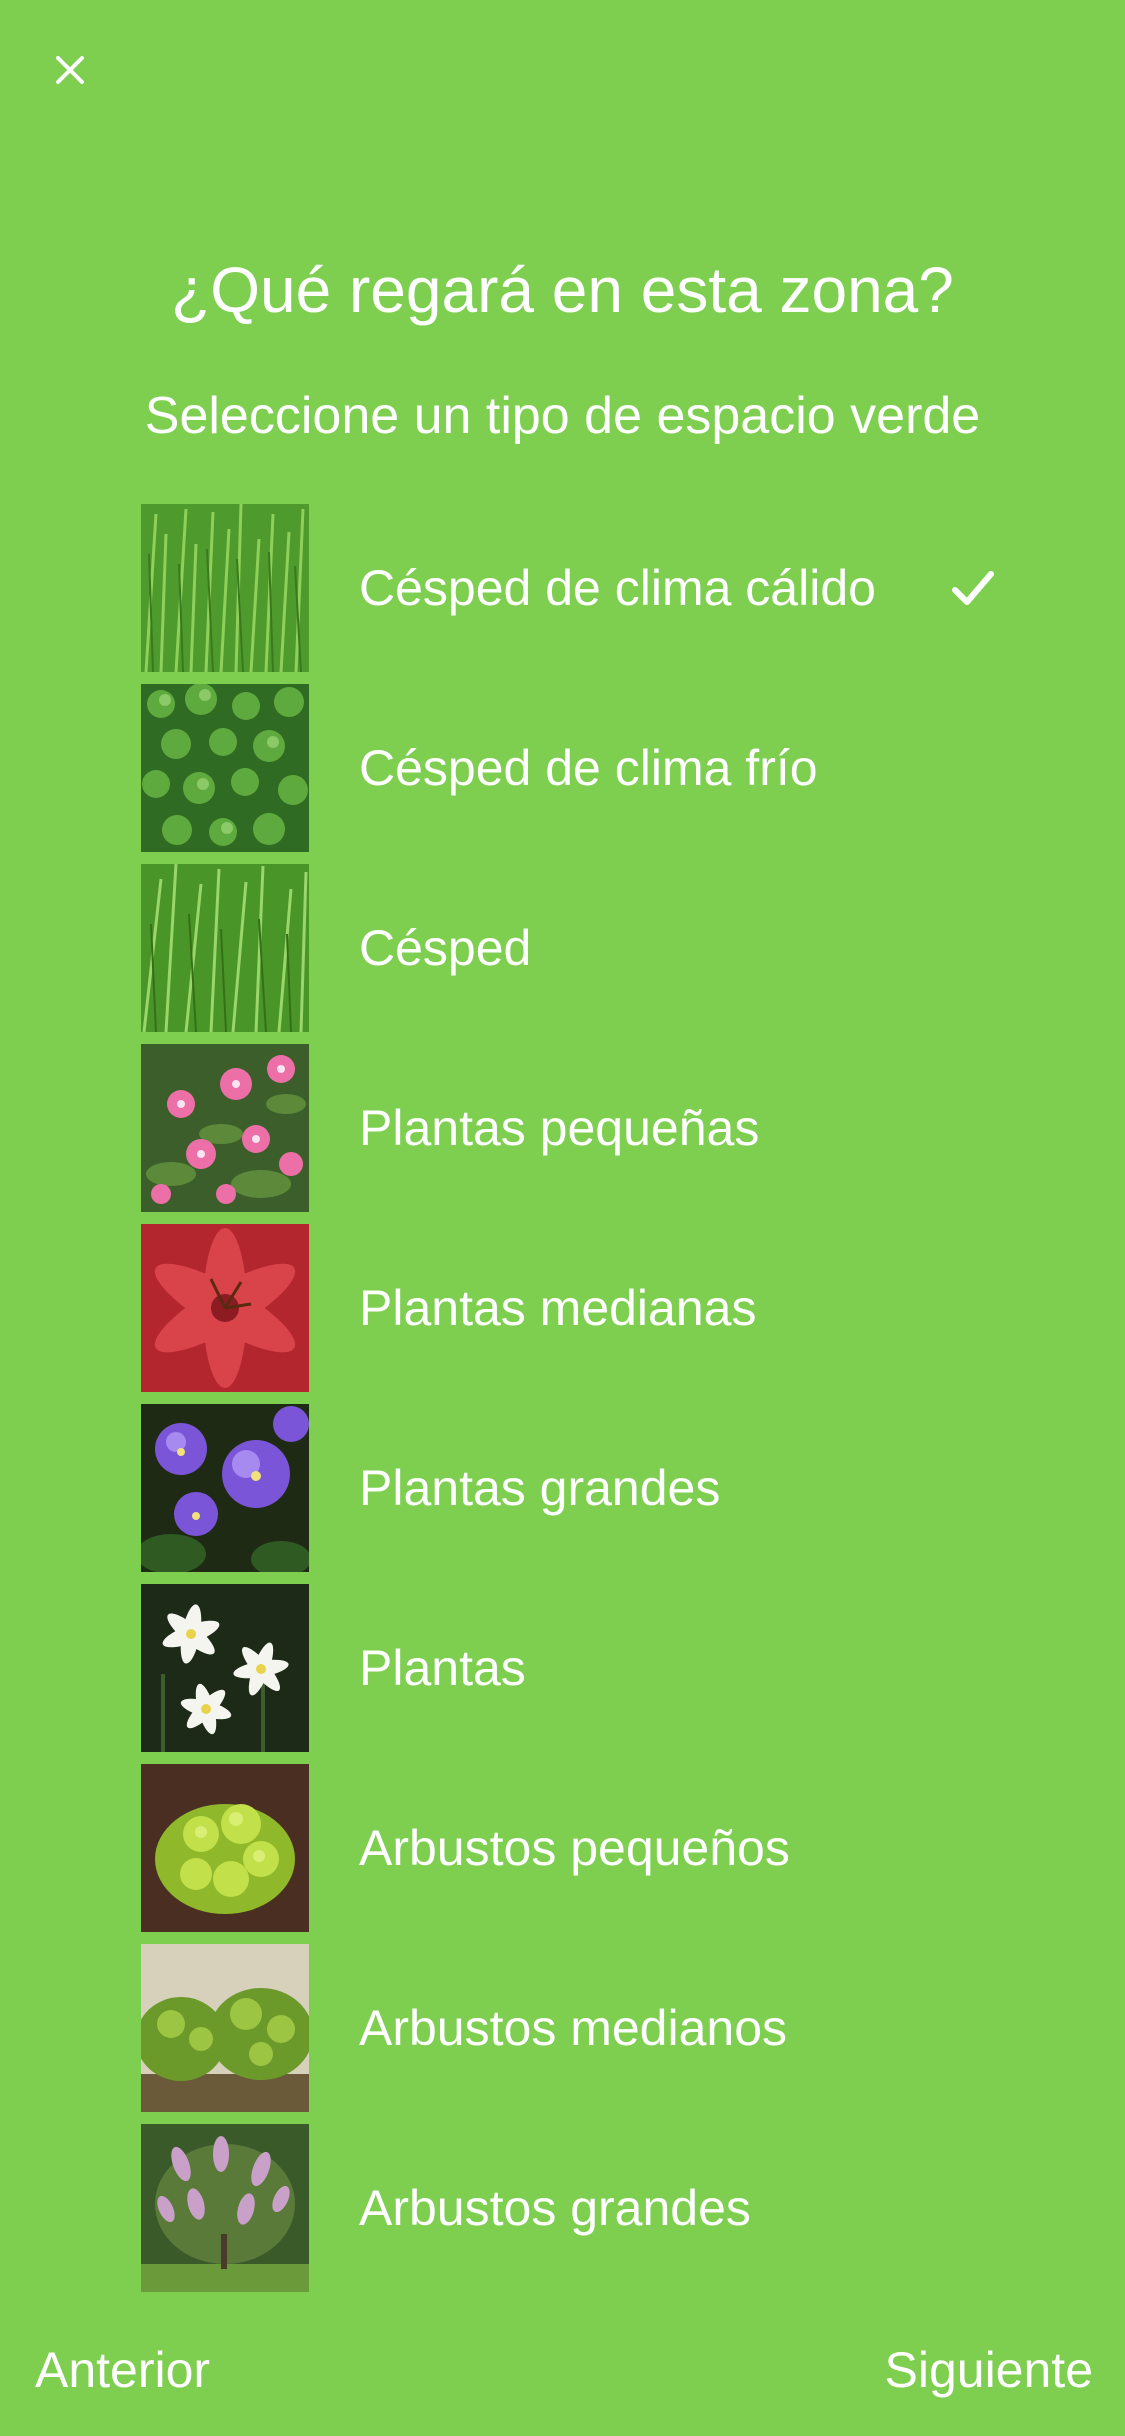 This screenshot has width=1125, height=2436. What do you see at coordinates (573, 2028) in the screenshot?
I see `option-label: Arbustos medianos` at bounding box center [573, 2028].